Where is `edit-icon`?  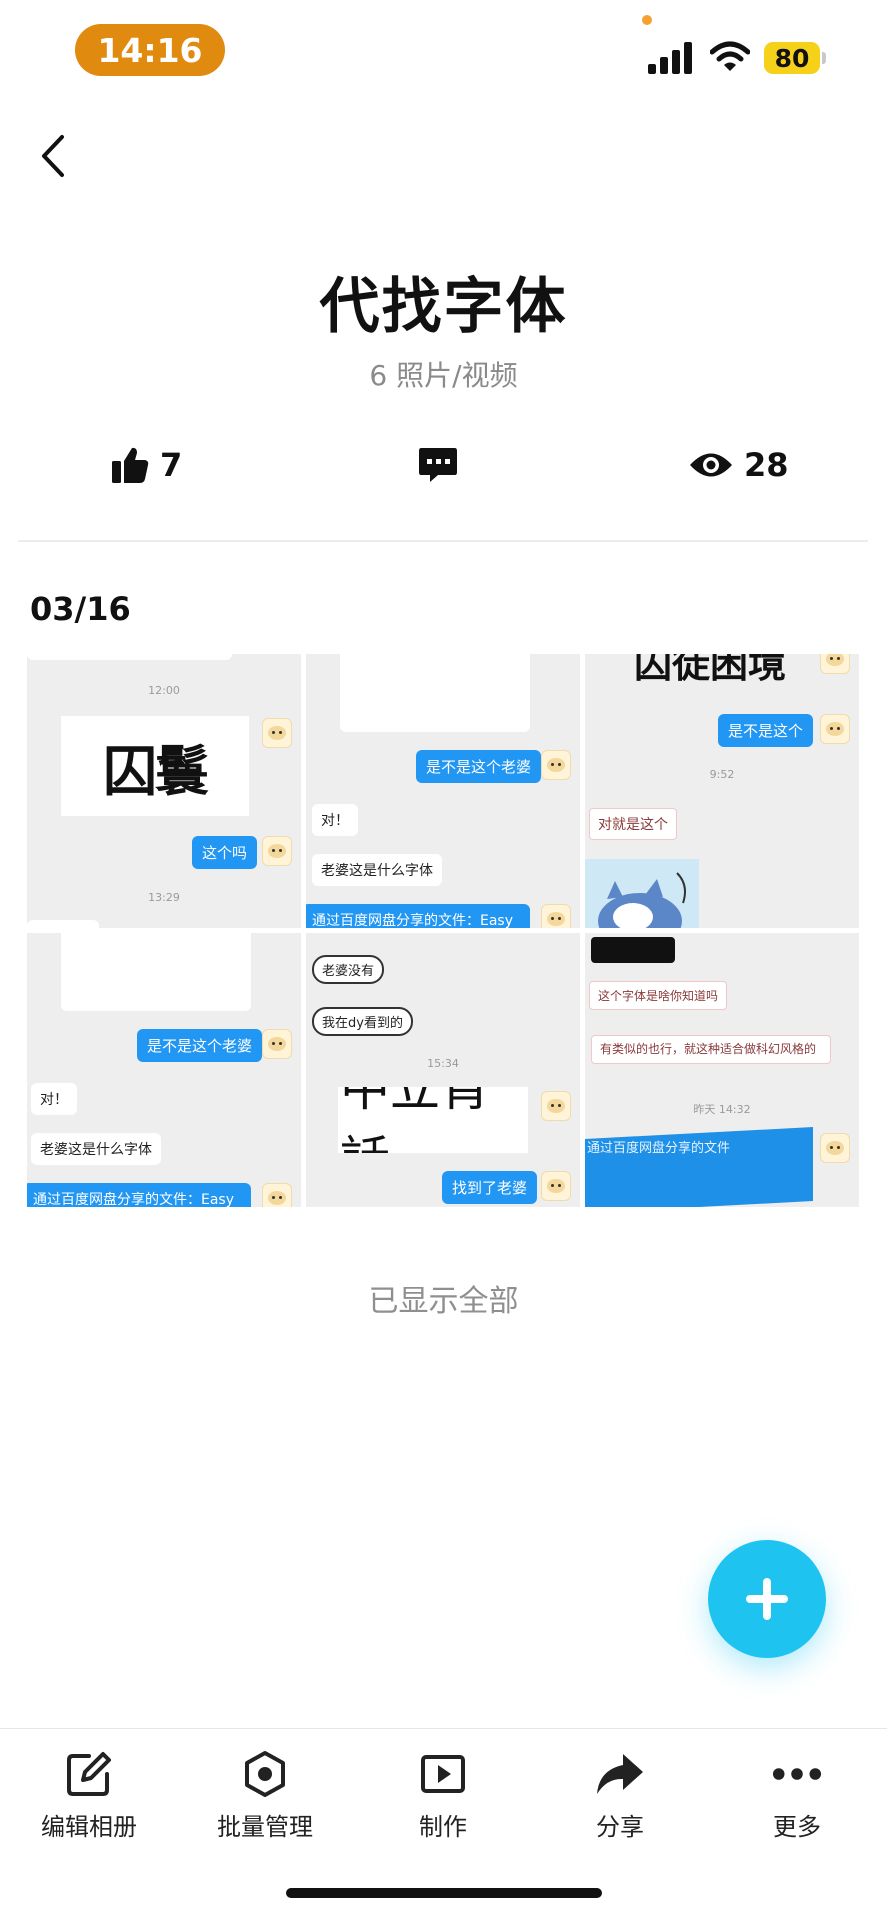
edit-icon is located at coordinates (89, 1774).